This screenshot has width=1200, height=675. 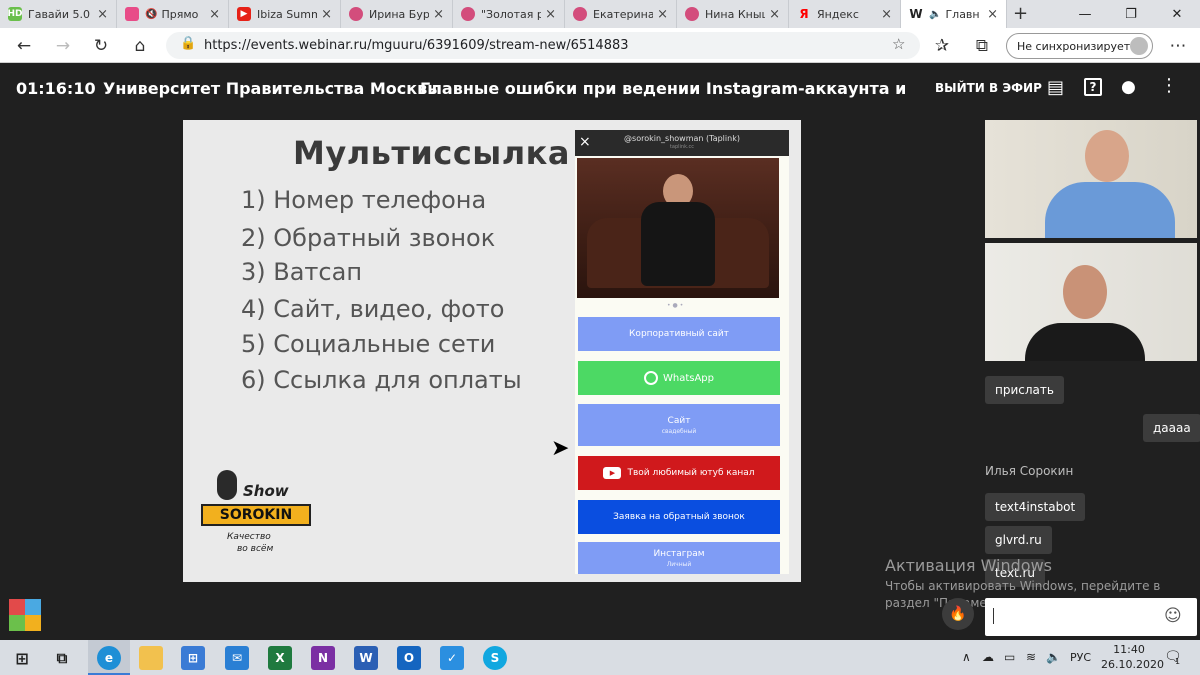 I want to click on close-window-icon: ✕, so click(x=1177, y=14).